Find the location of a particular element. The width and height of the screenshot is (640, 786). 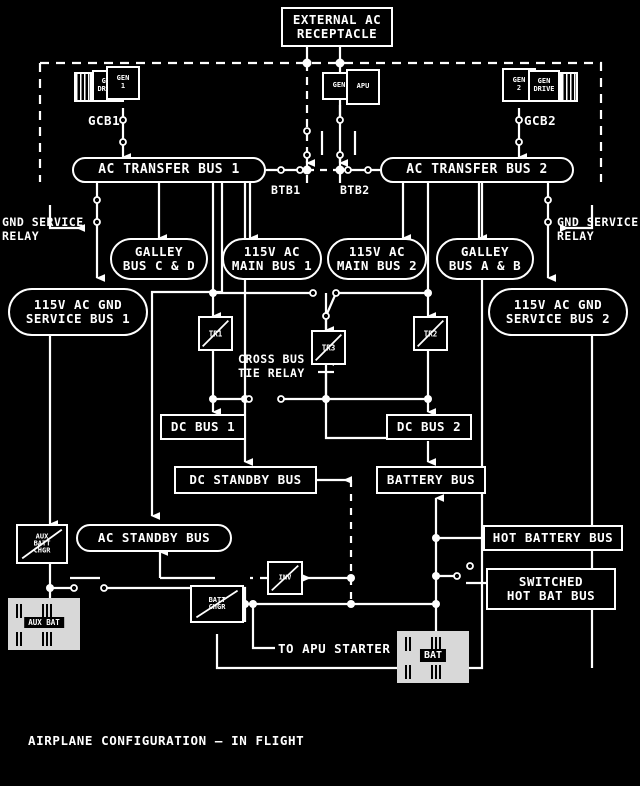

gen-drive-2-hatch is located at coordinates (569, 87).